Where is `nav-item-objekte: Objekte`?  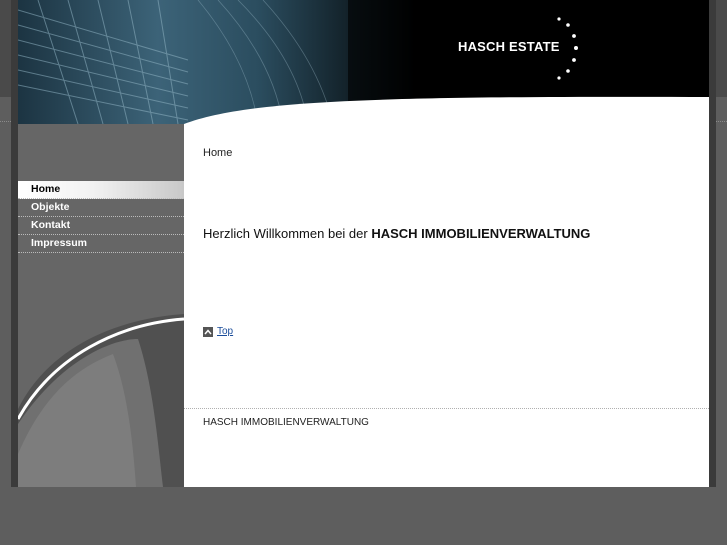 nav-item-objekte: Objekte is located at coordinates (101, 208).